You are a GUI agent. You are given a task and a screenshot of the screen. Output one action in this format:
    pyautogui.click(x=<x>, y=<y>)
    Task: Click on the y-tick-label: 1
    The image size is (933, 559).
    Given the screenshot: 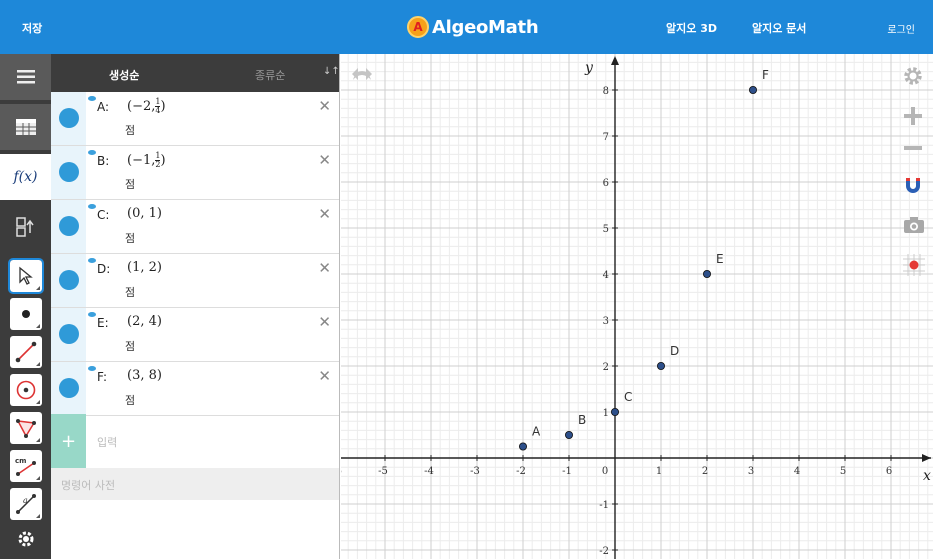 What is the action you would take?
    pyautogui.click(x=606, y=413)
    